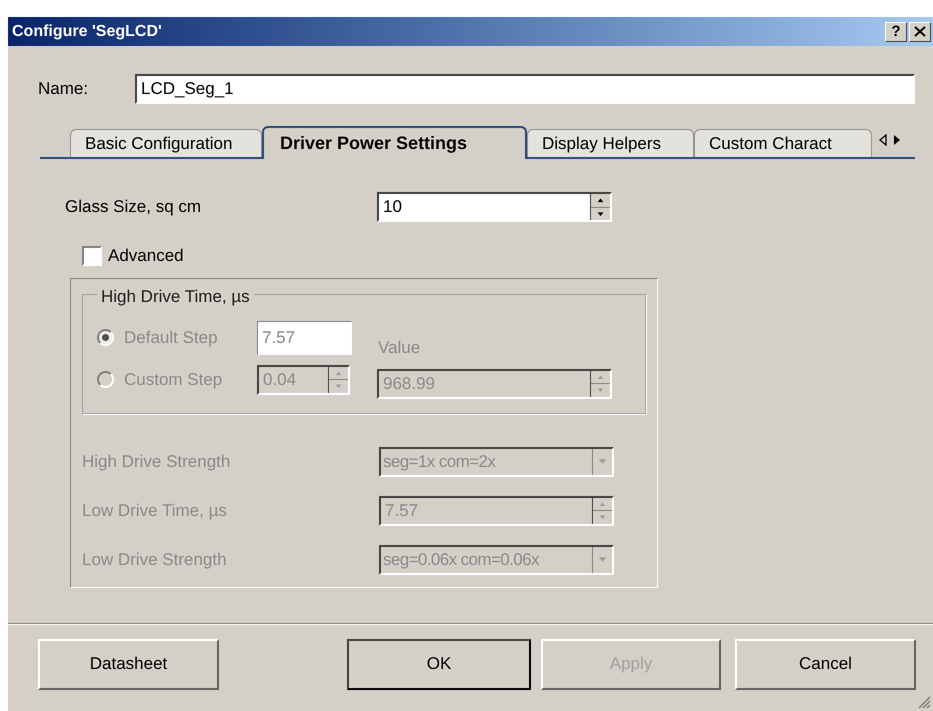 This screenshot has width=933, height=711. What do you see at coordinates (924, 702) in the screenshot?
I see `resize-grip-icon` at bounding box center [924, 702].